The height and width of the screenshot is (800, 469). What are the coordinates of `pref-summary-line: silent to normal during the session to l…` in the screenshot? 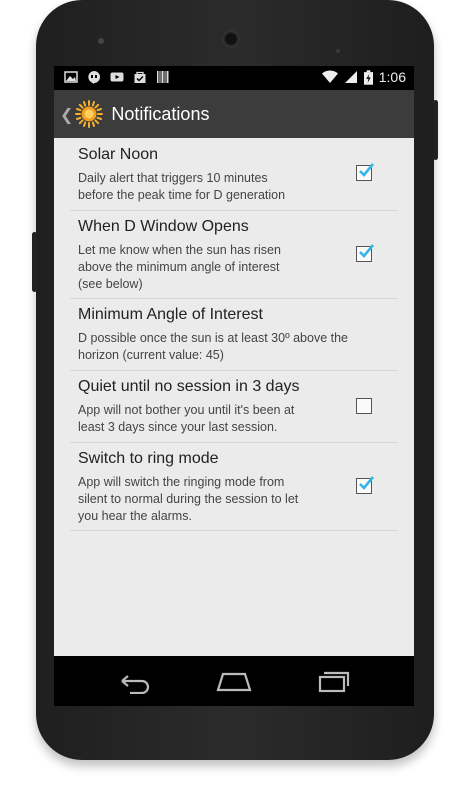 It's located at (188, 499).